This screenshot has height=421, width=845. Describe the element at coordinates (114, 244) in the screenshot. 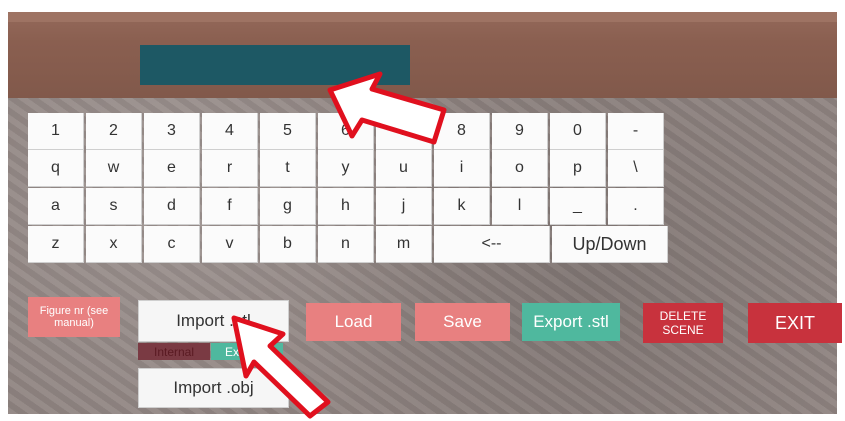

I see `key-x: x` at that location.